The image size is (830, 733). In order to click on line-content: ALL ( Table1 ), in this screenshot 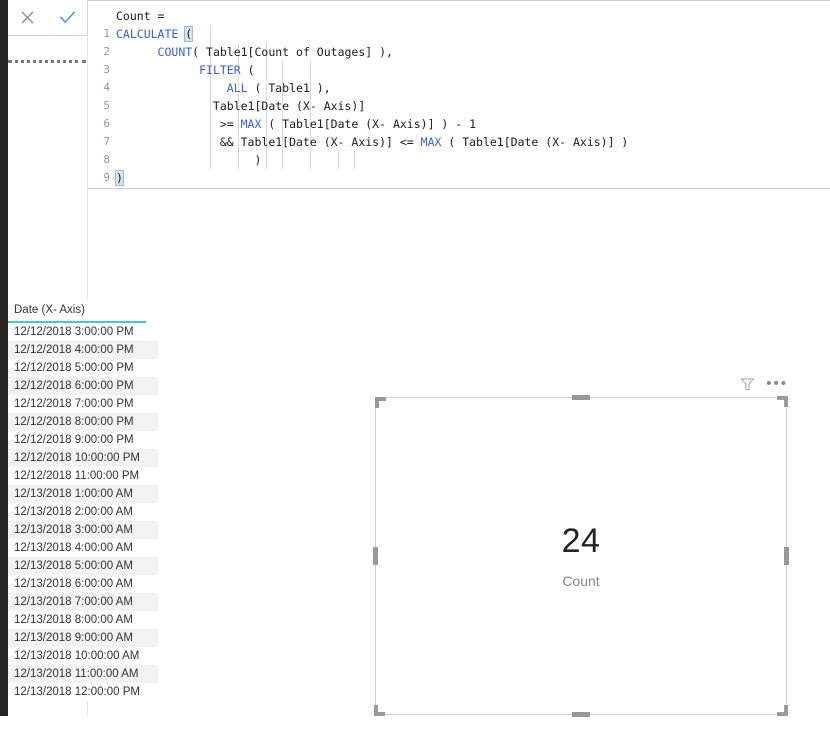, I will do `click(278, 88)`.